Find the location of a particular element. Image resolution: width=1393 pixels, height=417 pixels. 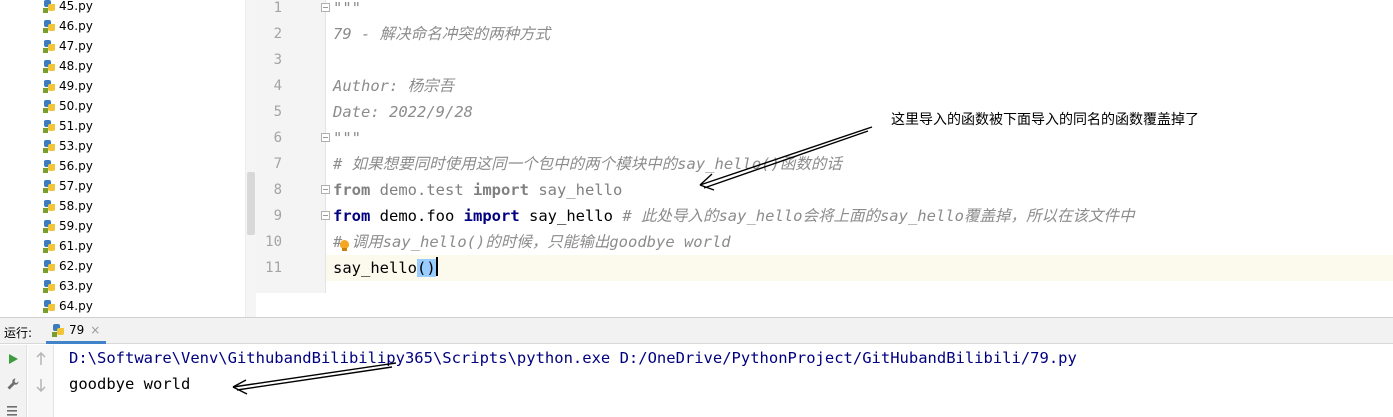

tree-scrollbar-thumb is located at coordinates (251, 203).